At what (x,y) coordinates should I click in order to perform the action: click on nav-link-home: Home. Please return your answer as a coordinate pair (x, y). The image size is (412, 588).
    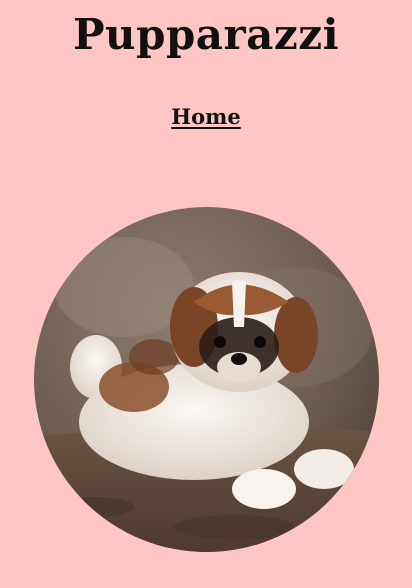
    Looking at the image, I should click on (205, 116).